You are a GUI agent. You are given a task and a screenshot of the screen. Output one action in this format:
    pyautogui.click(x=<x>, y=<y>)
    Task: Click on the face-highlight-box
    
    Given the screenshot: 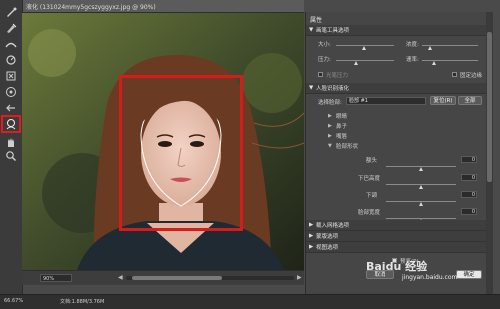 What is the action you would take?
    pyautogui.click(x=181, y=153)
    